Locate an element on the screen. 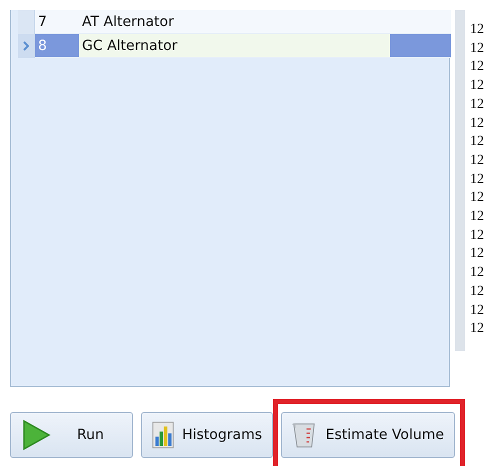  play-icon is located at coordinates (36, 435).